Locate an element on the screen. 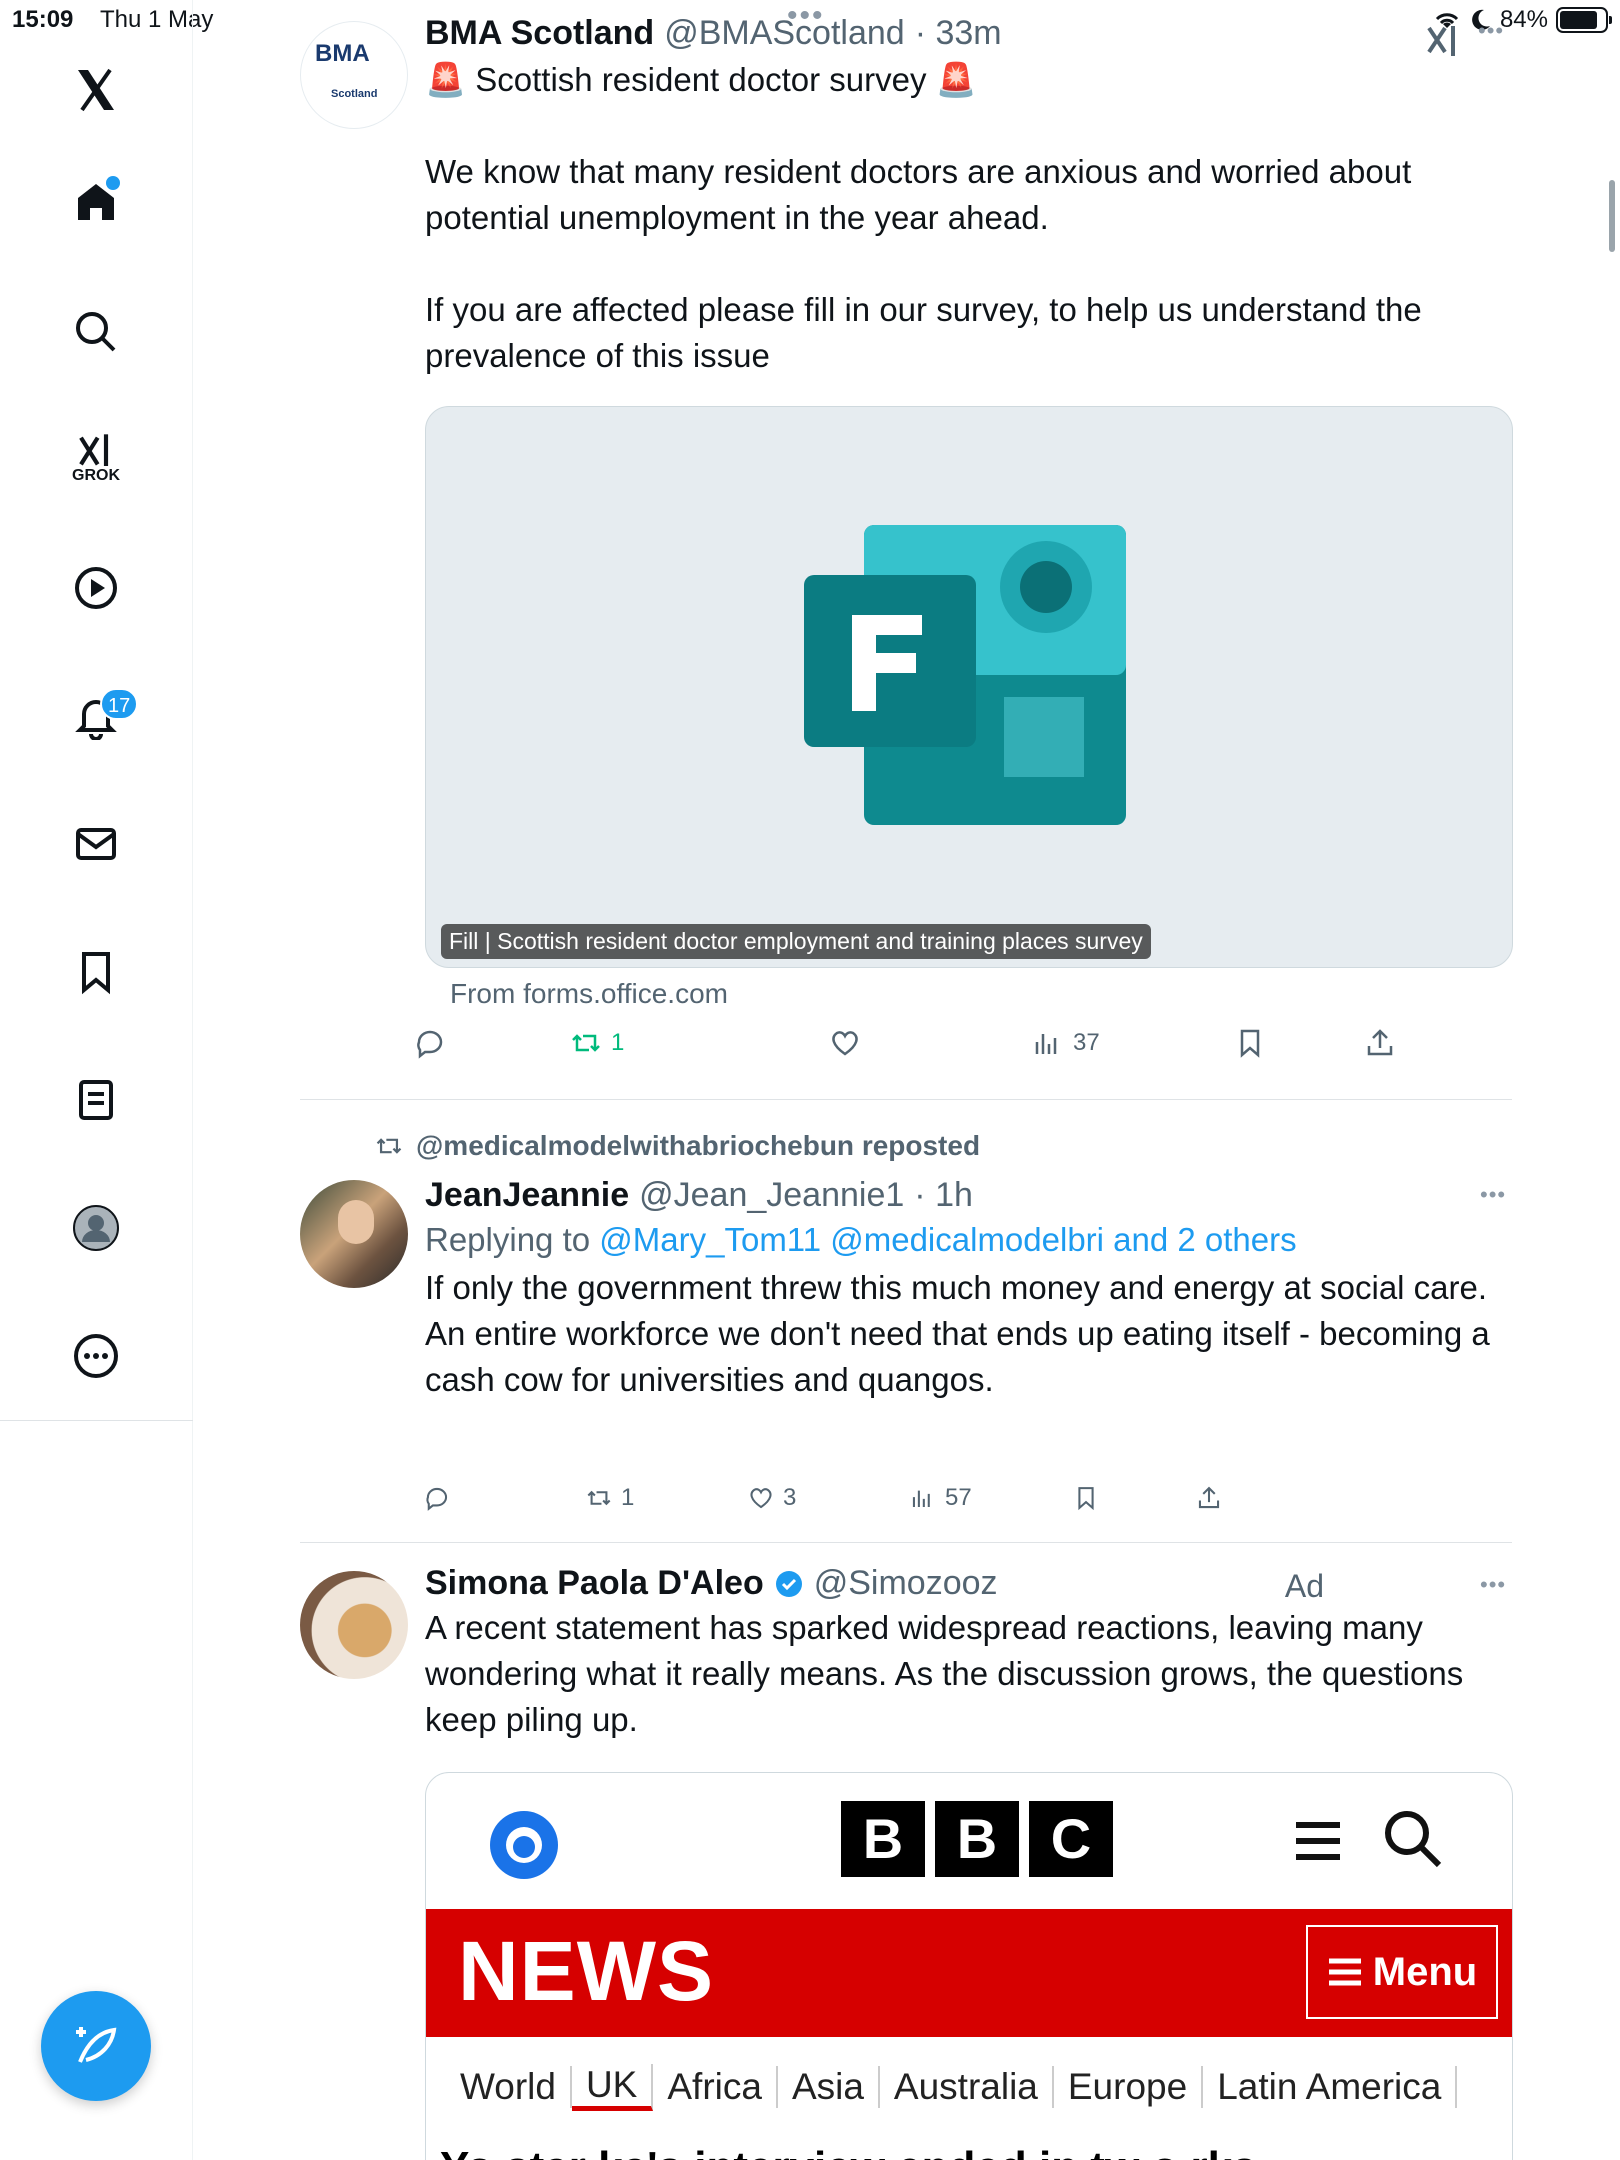 Image resolution: width=1620 pixels, height=2160 pixels. ad-label: Ad is located at coordinates (1304, 1586).